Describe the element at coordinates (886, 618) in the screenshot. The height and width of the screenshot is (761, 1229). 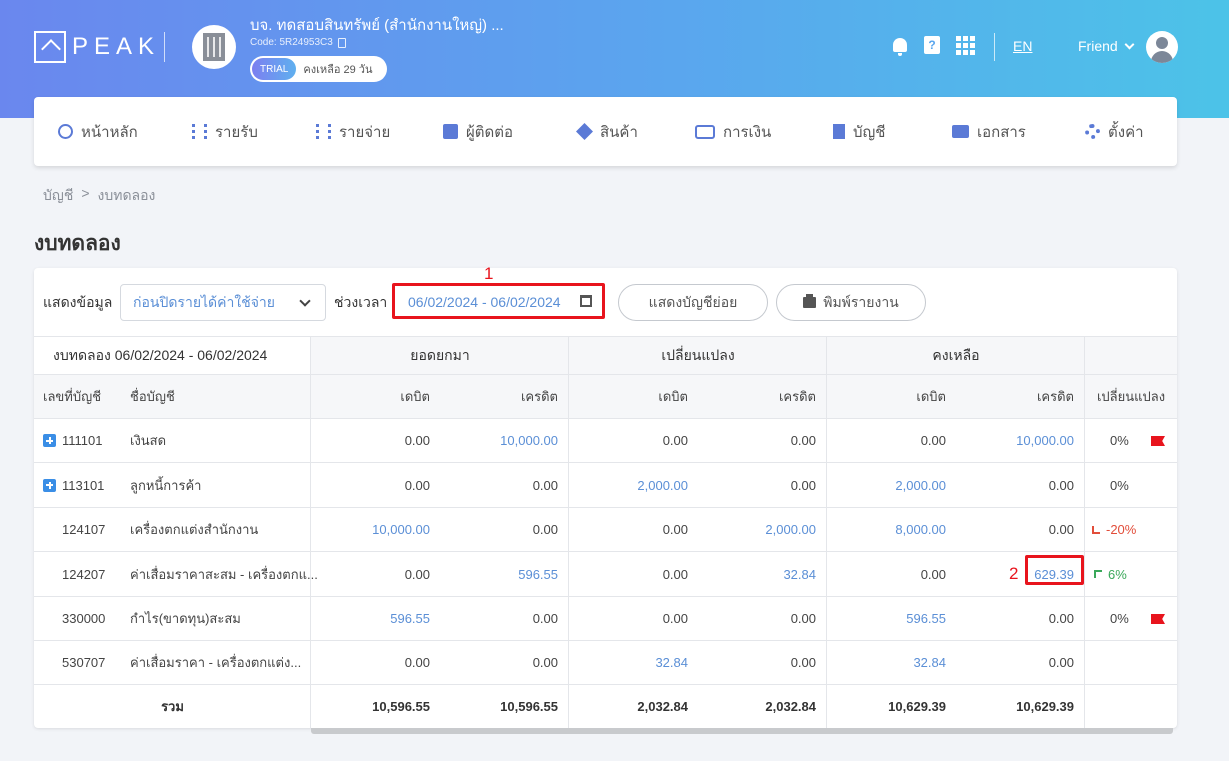
I see `closing-debit: 596.55` at that location.